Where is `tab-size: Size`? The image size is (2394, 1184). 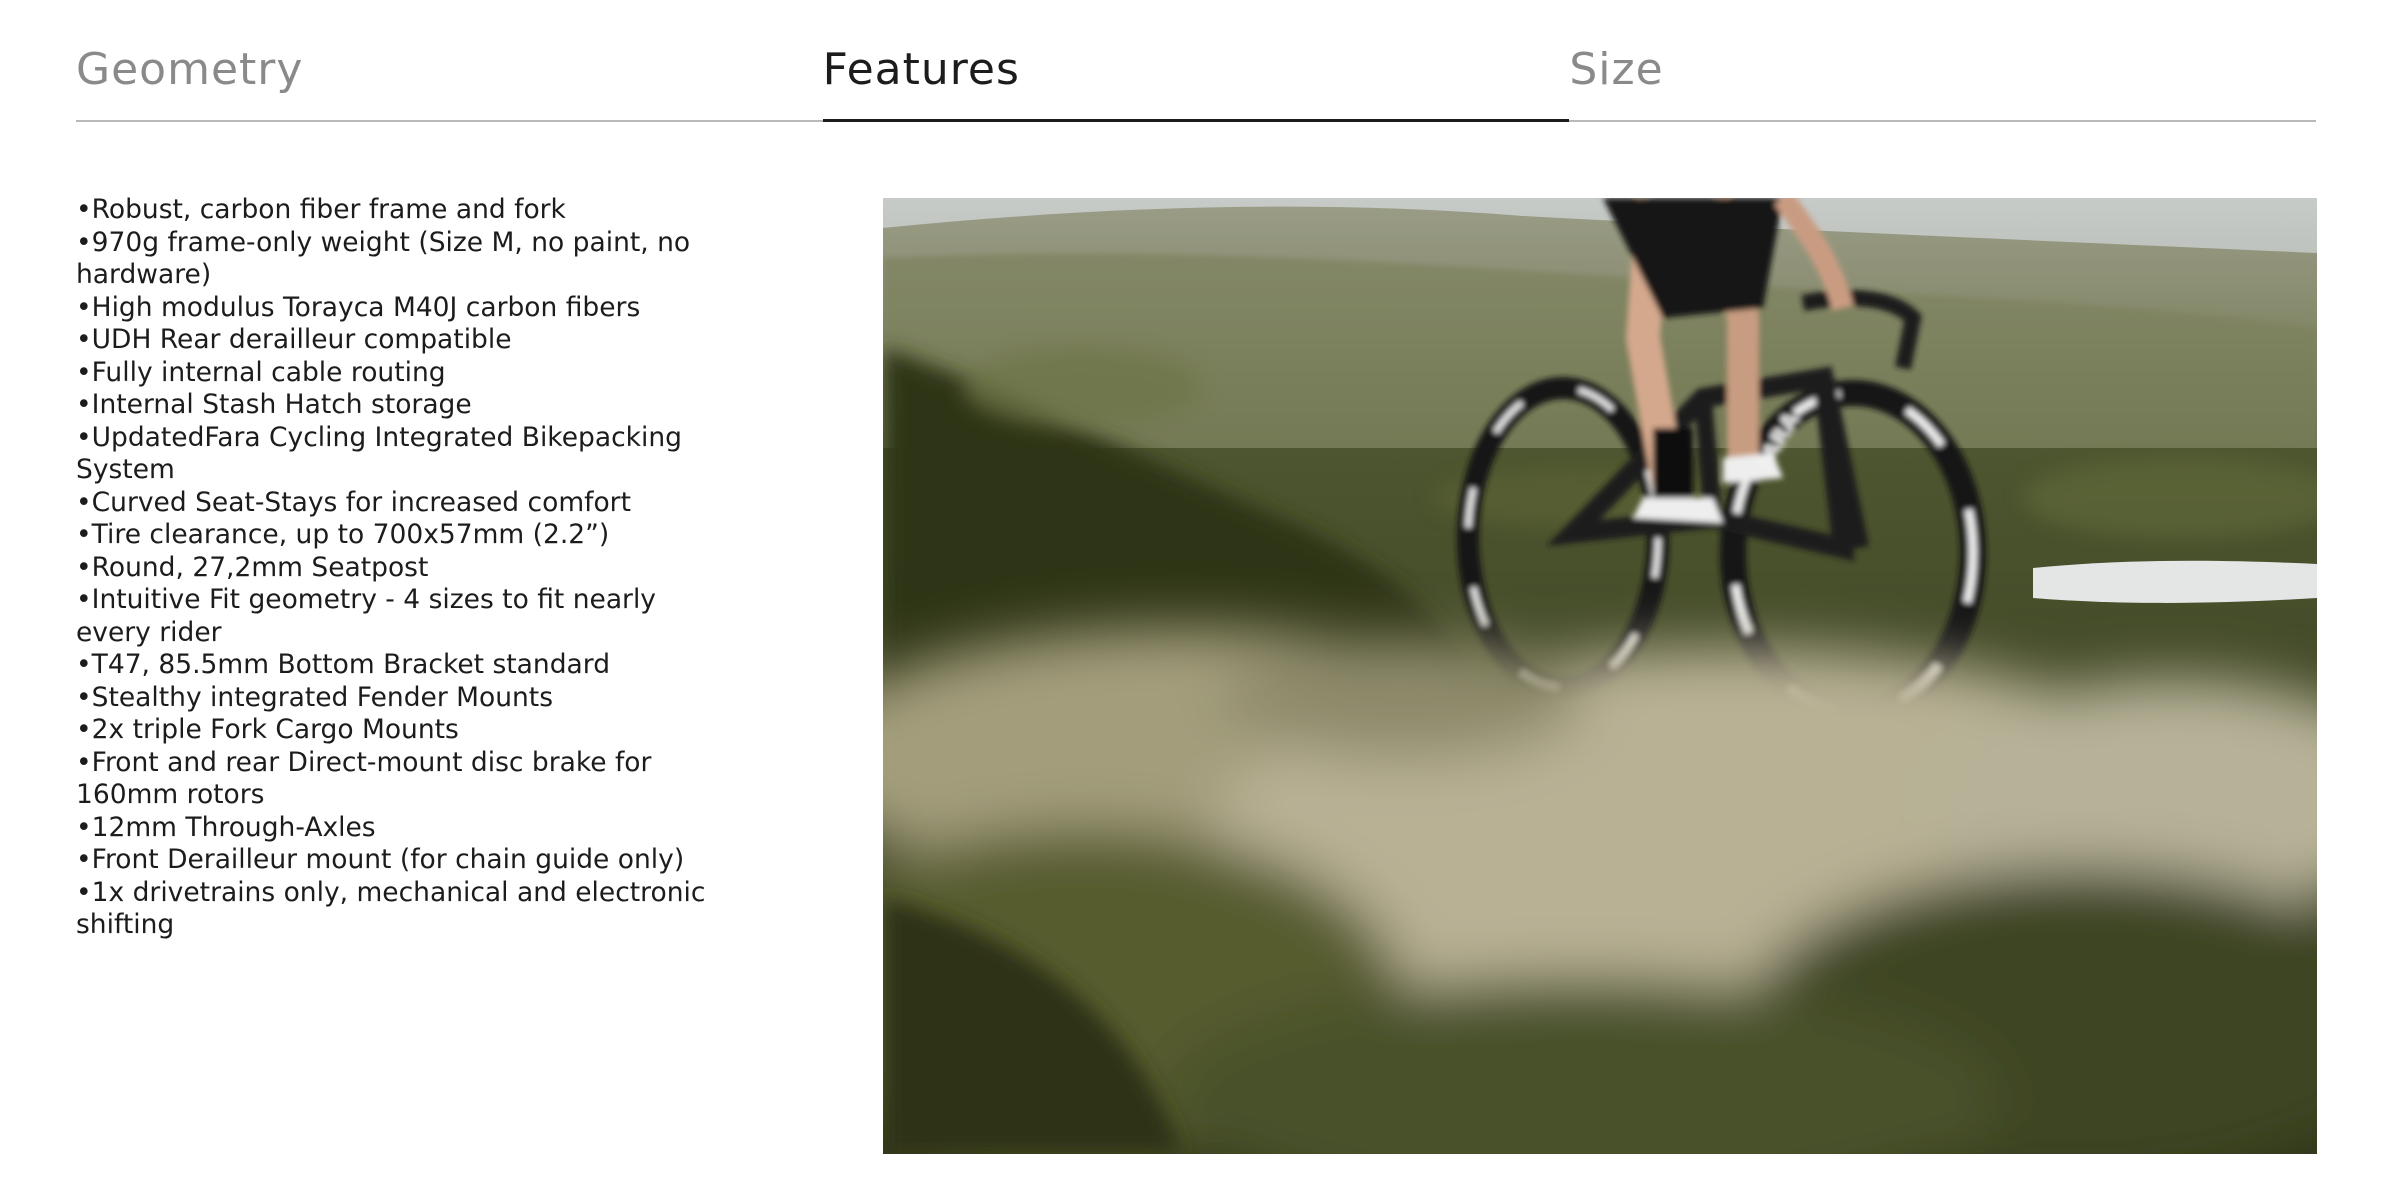
tab-size: Size is located at coordinates (1942, 60).